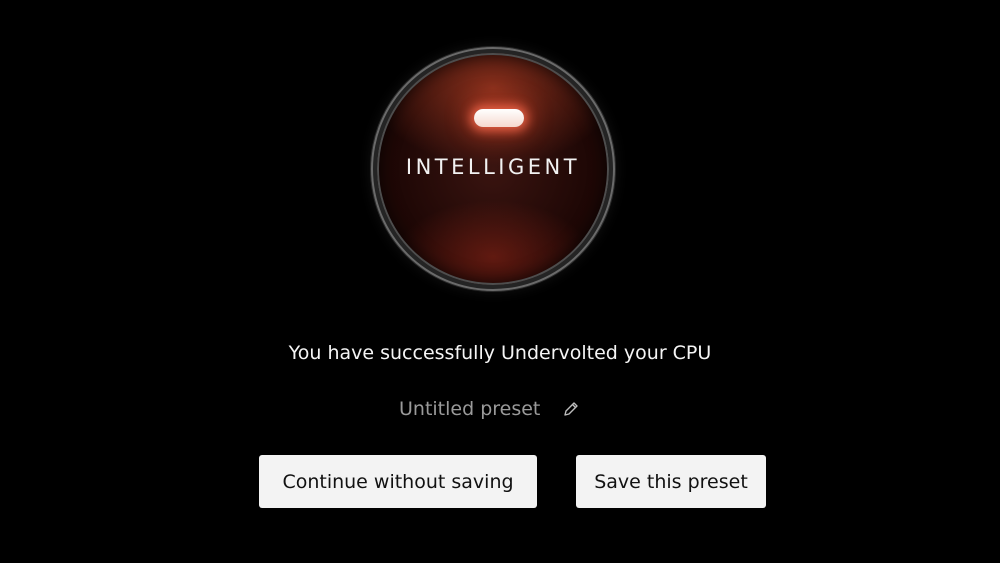 The width and height of the screenshot is (1000, 563). Describe the element at coordinates (571, 409) in the screenshot. I see `pencil-icon` at that location.